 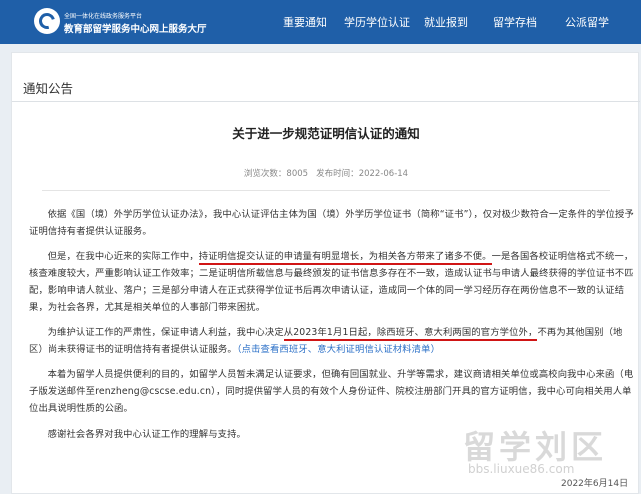 I want to click on paragraph-2-intro: 但是，在我中心近来的实际工作中，, so click(x=123, y=256).